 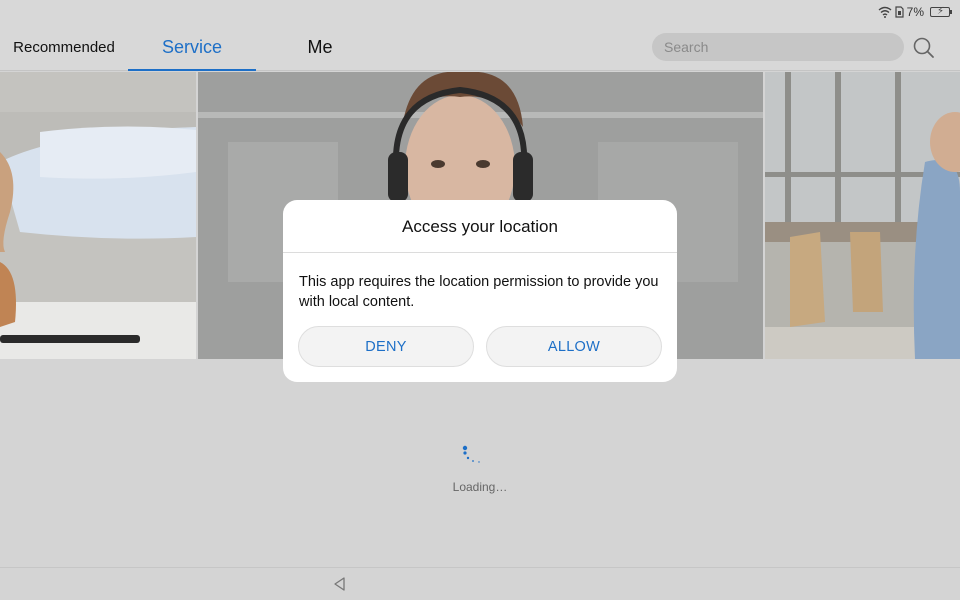 What do you see at coordinates (471, 454) in the screenshot?
I see `loading-spinner-icon` at bounding box center [471, 454].